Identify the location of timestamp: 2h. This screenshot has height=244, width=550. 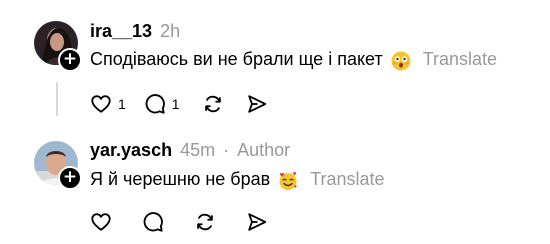
(170, 31).